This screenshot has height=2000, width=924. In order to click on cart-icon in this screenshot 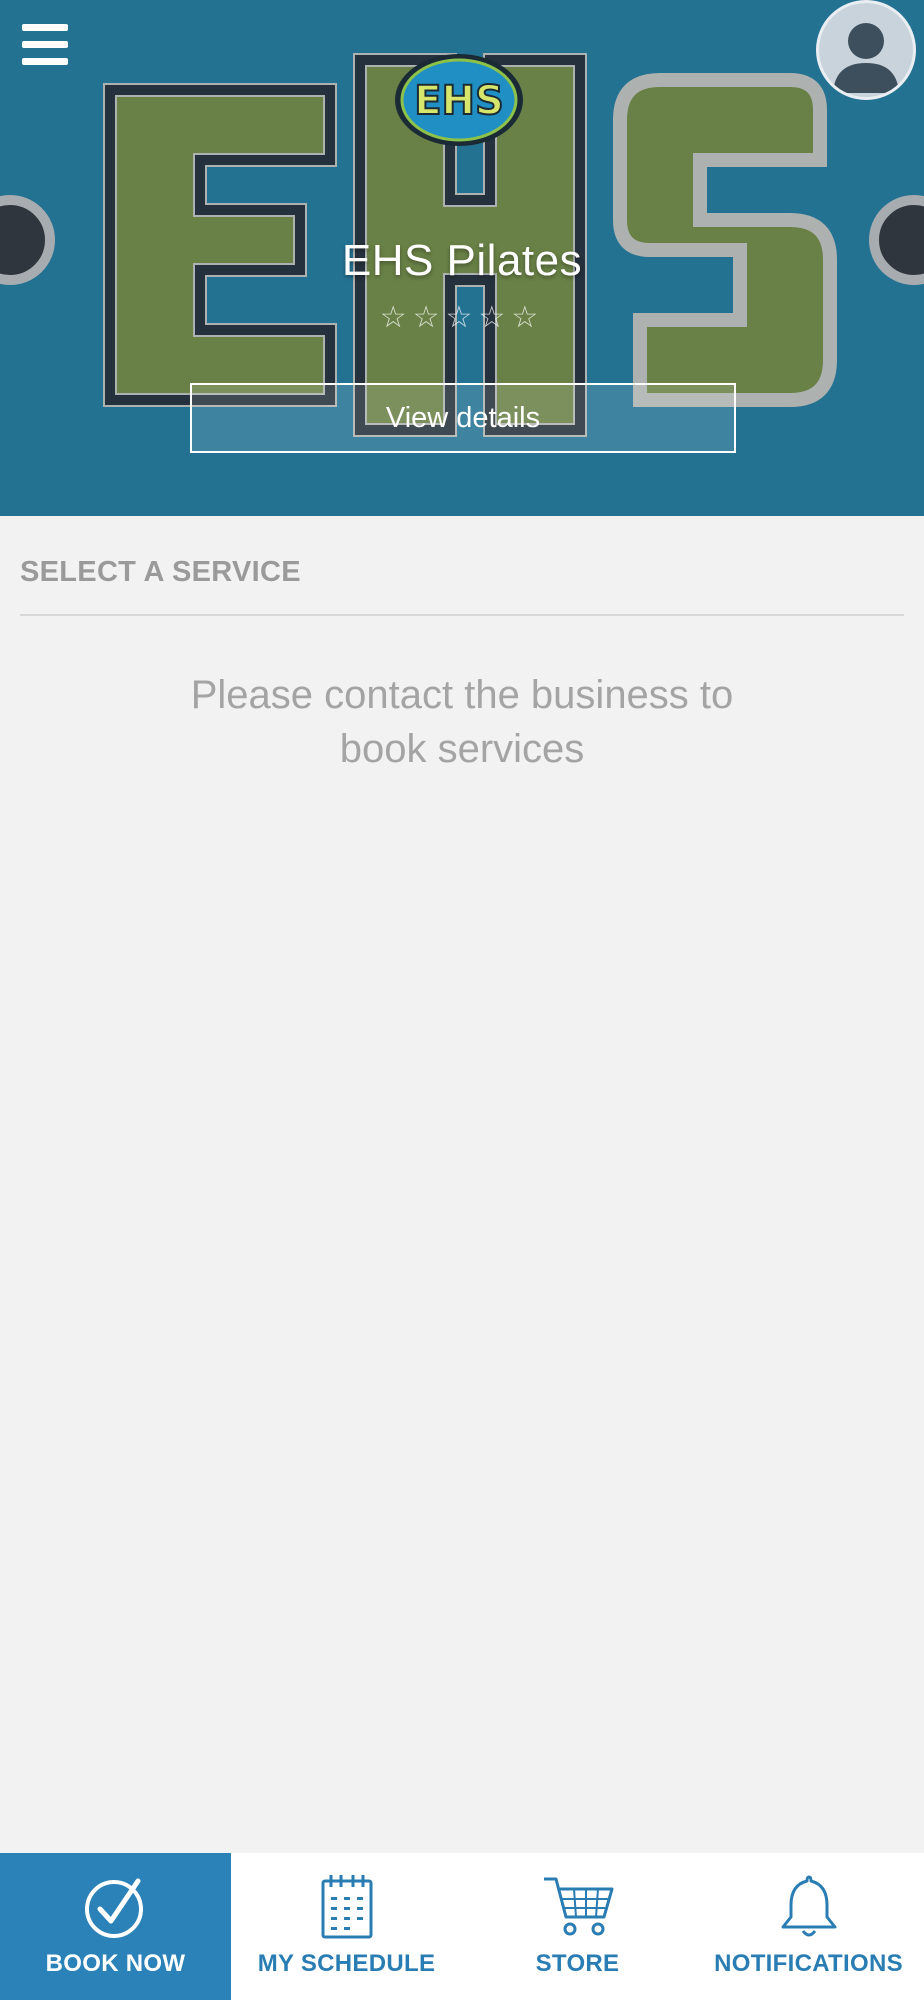, I will do `click(578, 1906)`.